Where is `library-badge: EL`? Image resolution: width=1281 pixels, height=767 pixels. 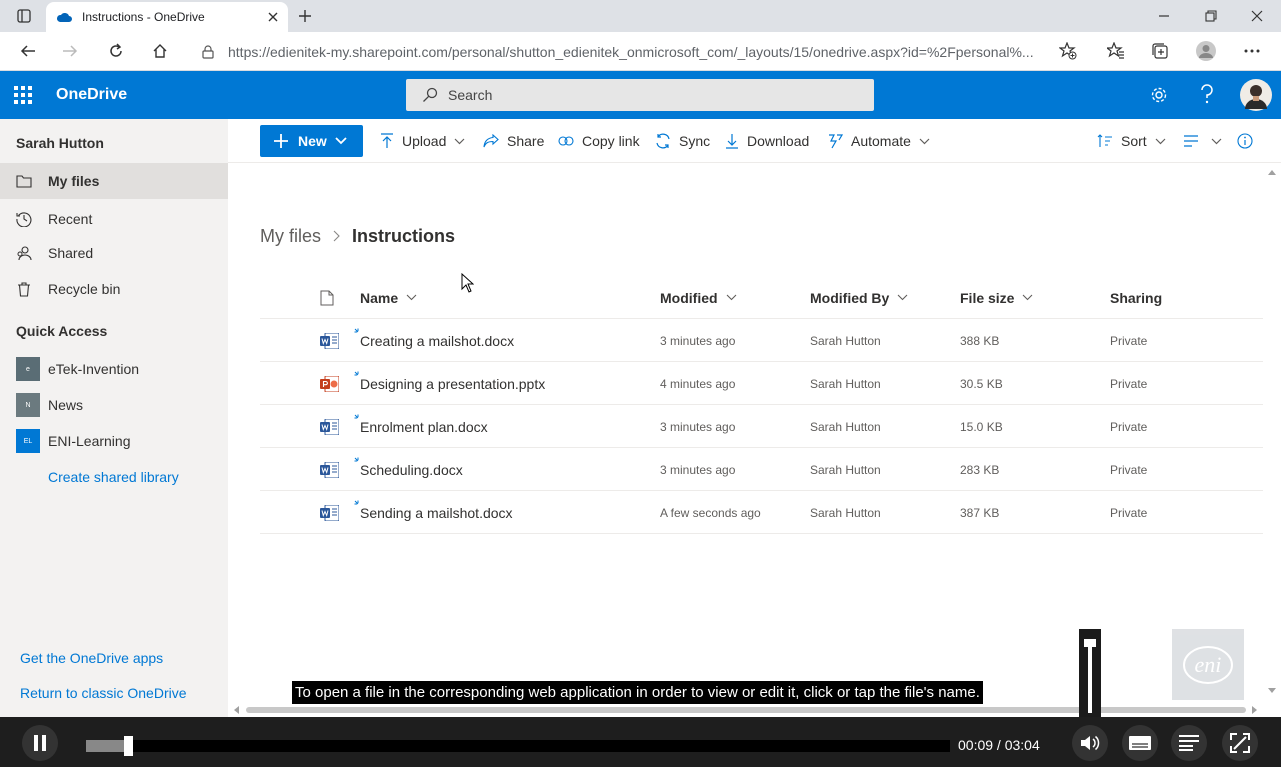 library-badge: EL is located at coordinates (28, 441).